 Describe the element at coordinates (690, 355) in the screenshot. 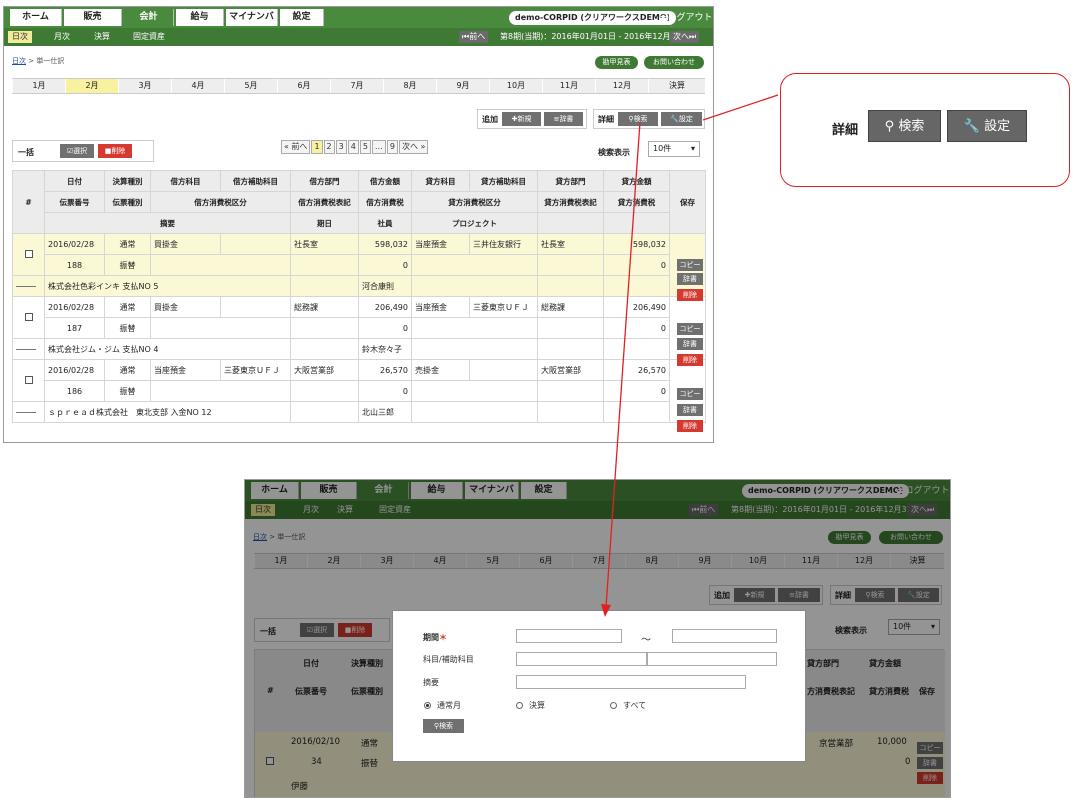

I see `annotation-arrows` at that location.